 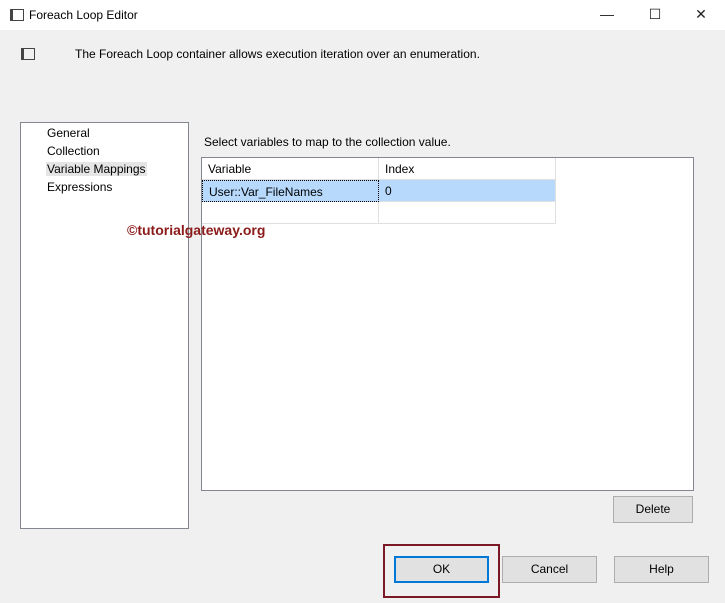 What do you see at coordinates (362, 15) in the screenshot?
I see `title-bar: Foreach Loop Editor — ☐ ✕` at bounding box center [362, 15].